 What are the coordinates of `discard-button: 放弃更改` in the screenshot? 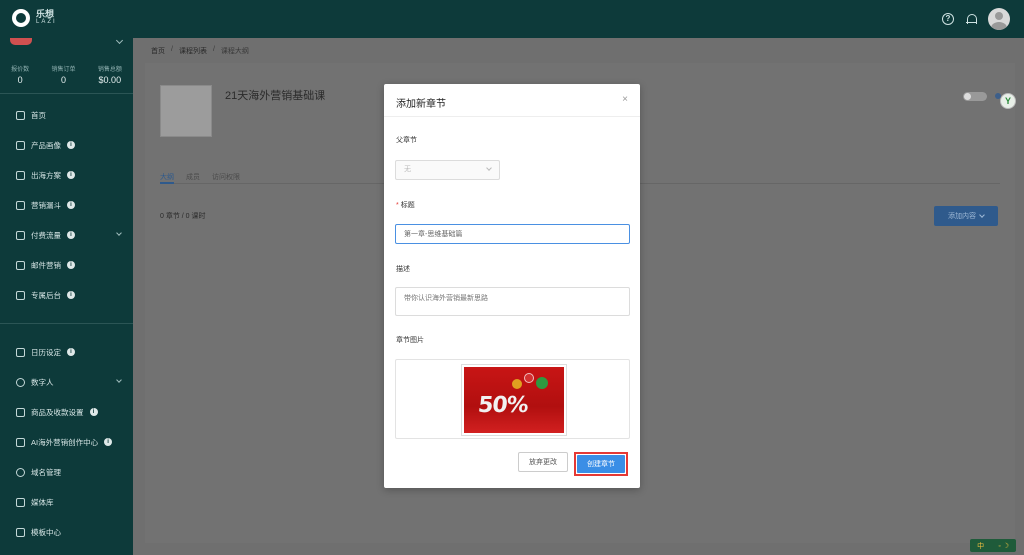 It's located at (543, 462).